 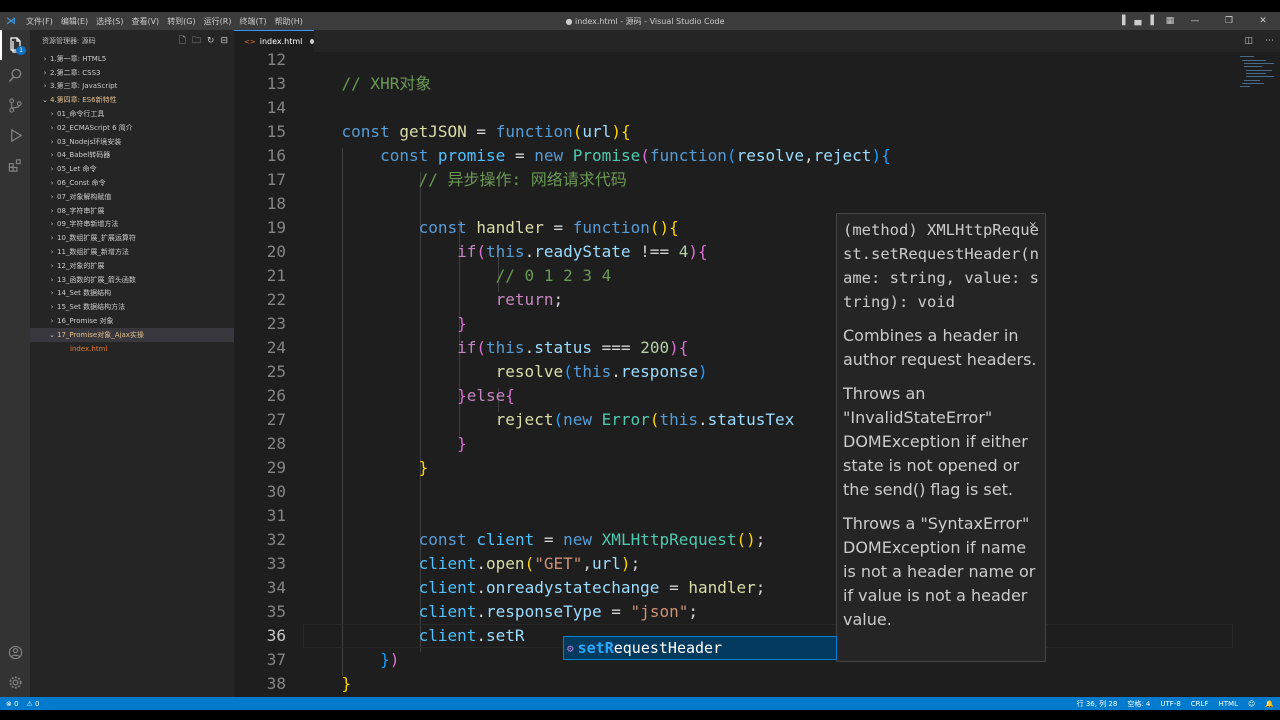 What do you see at coordinates (549, 420) in the screenshot?
I see `code-text: reject(new Error(this.statusTex` at bounding box center [549, 420].